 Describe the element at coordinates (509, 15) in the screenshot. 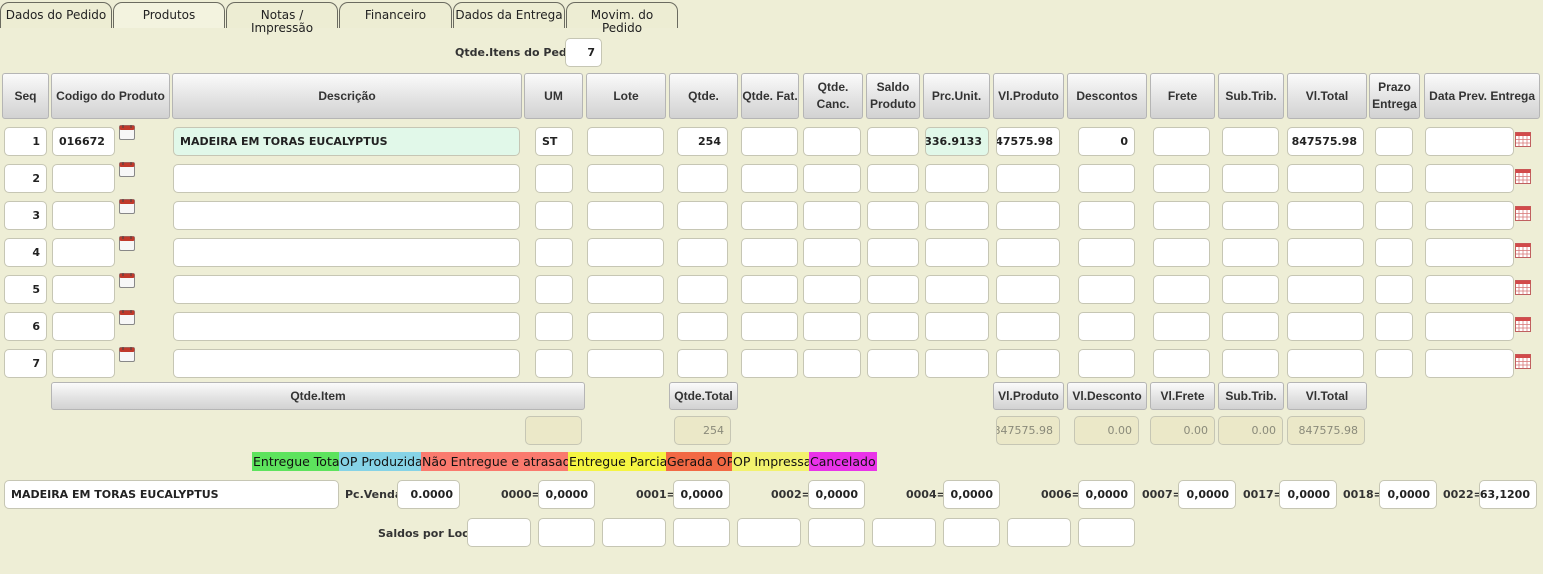

I see `tab-dados-da-entrega: Dados da Entrega` at that location.